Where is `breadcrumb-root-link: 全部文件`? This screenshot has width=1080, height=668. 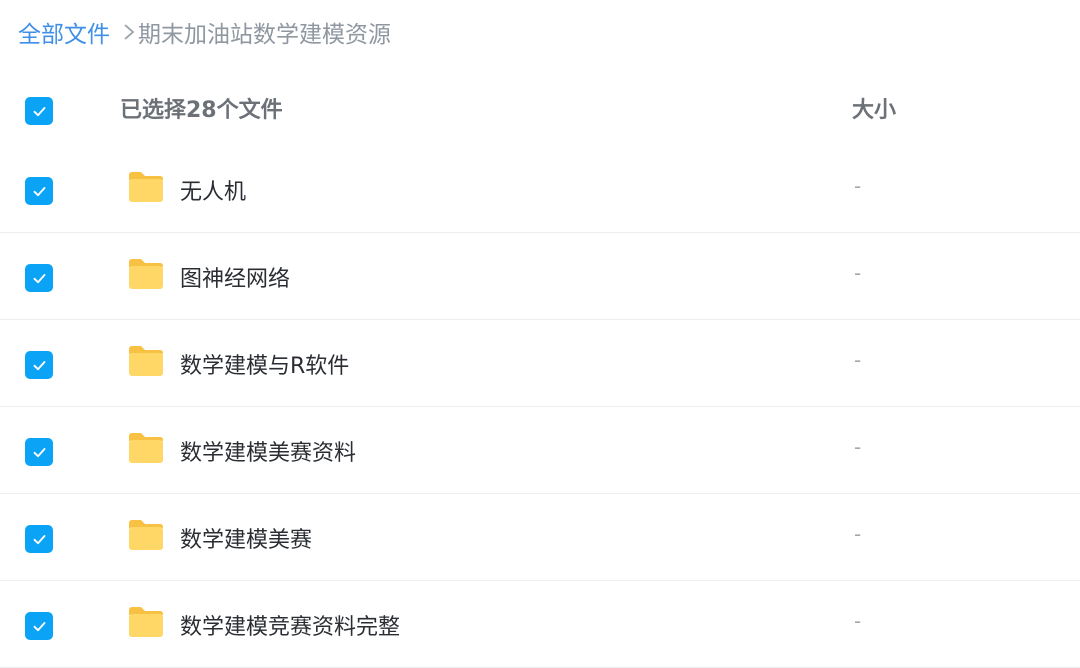 breadcrumb-root-link: 全部文件 is located at coordinates (64, 32).